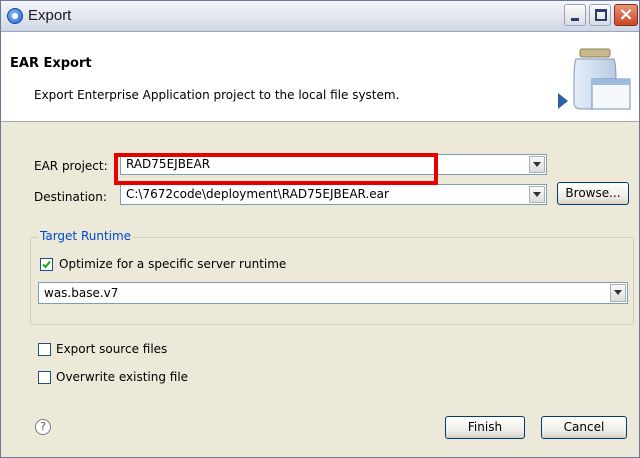 The image size is (640, 458). Describe the element at coordinates (320, 16) in the screenshot. I see `title-bar: Export ×` at that location.